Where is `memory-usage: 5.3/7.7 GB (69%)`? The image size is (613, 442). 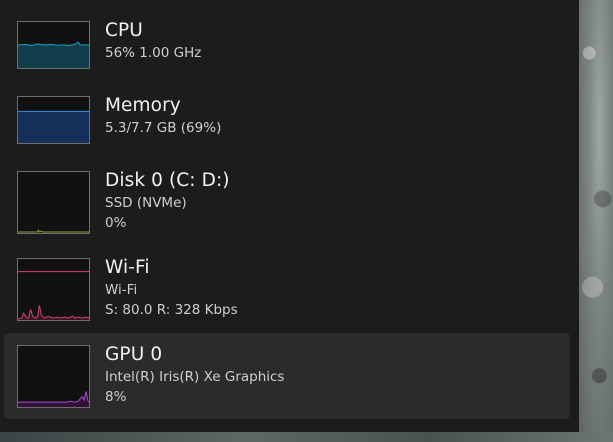 memory-usage: 5.3/7.7 GB (69%) is located at coordinates (163, 128).